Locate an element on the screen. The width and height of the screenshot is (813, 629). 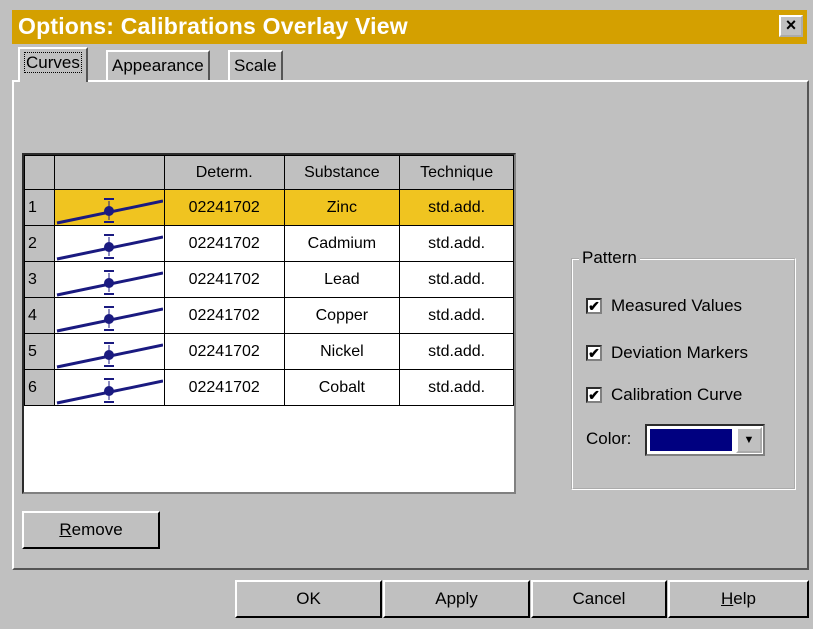
close-icon: × is located at coordinates (791, 25).